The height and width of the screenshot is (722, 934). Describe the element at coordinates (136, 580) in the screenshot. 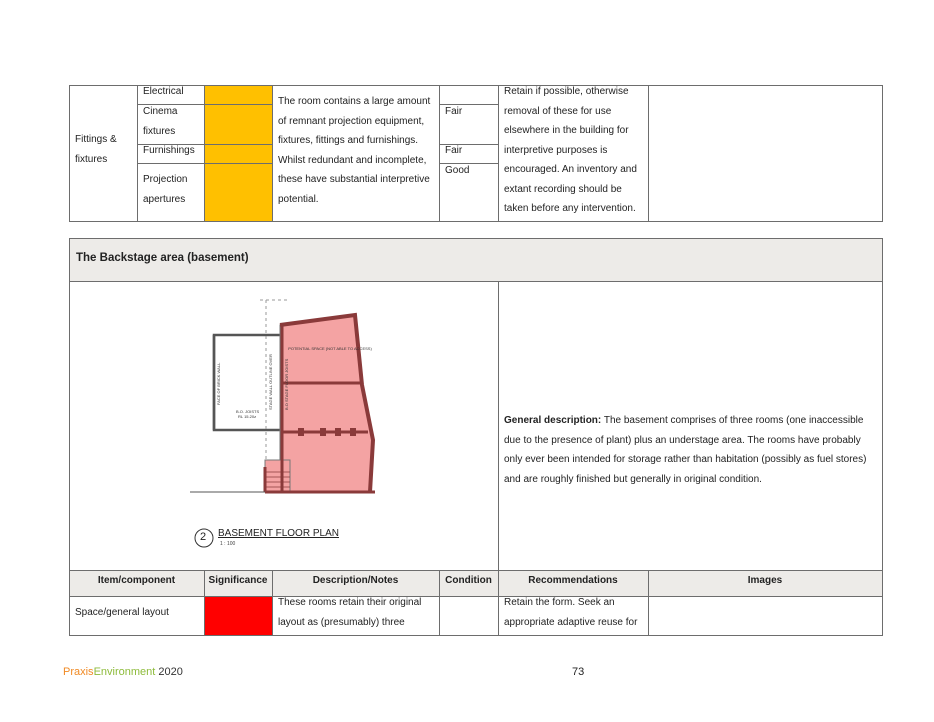

I see `header-item: Item/component` at that location.